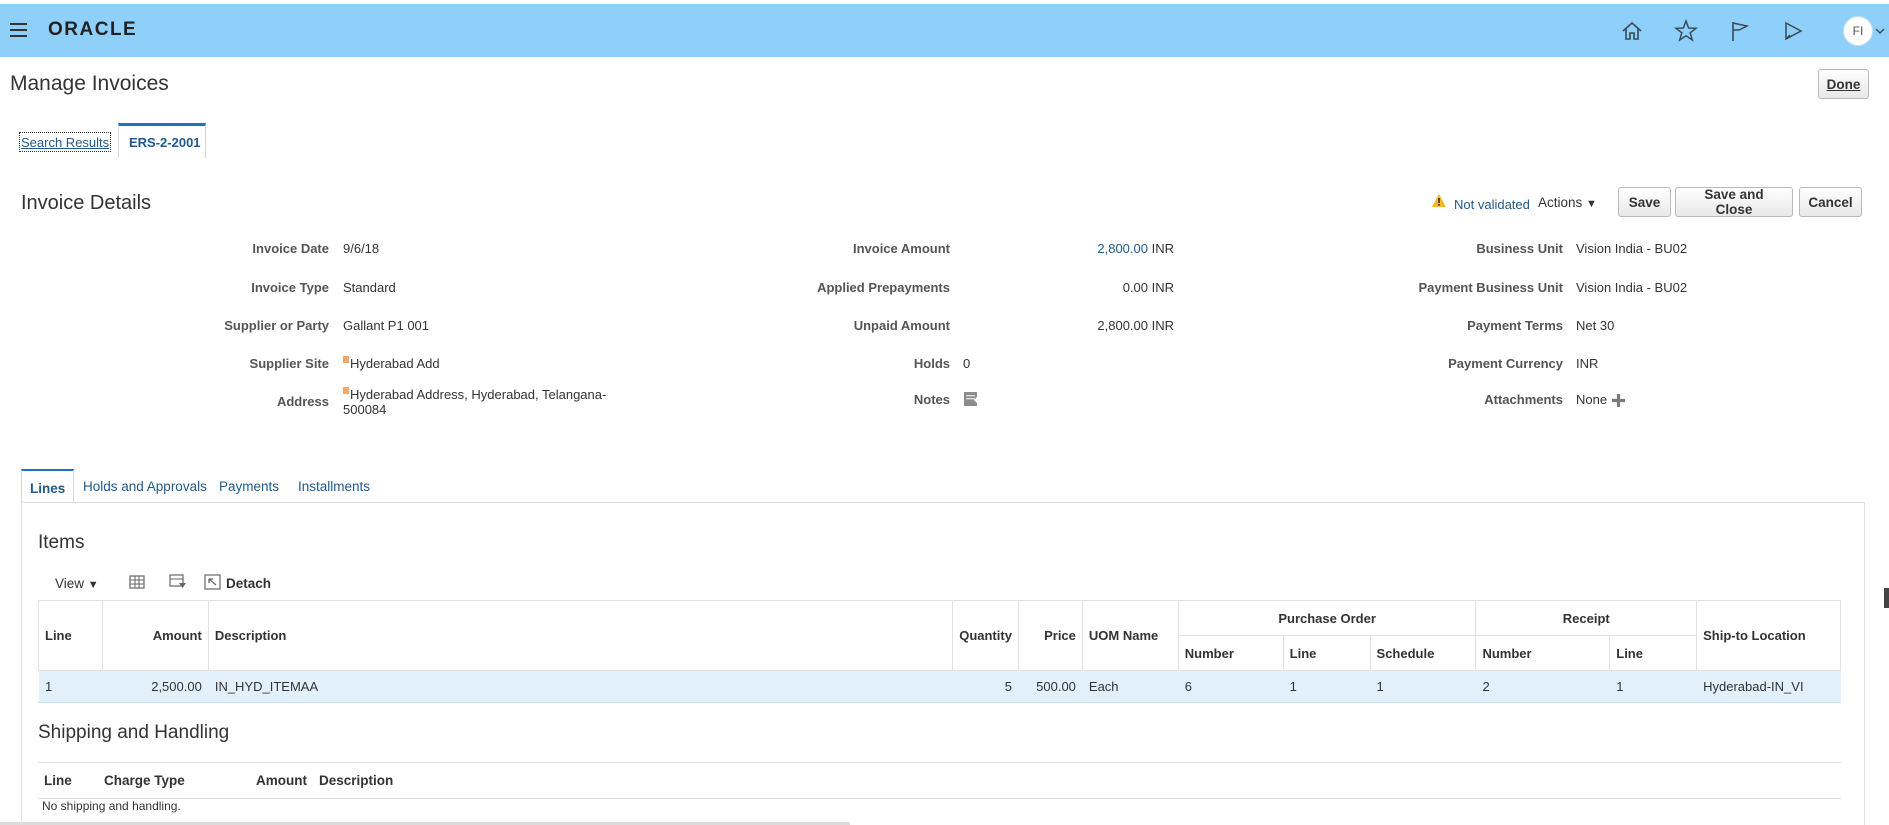 This screenshot has height=825, width=1889. What do you see at coordinates (361, 248) in the screenshot?
I see `invoice-date-value: 9/6/18` at bounding box center [361, 248].